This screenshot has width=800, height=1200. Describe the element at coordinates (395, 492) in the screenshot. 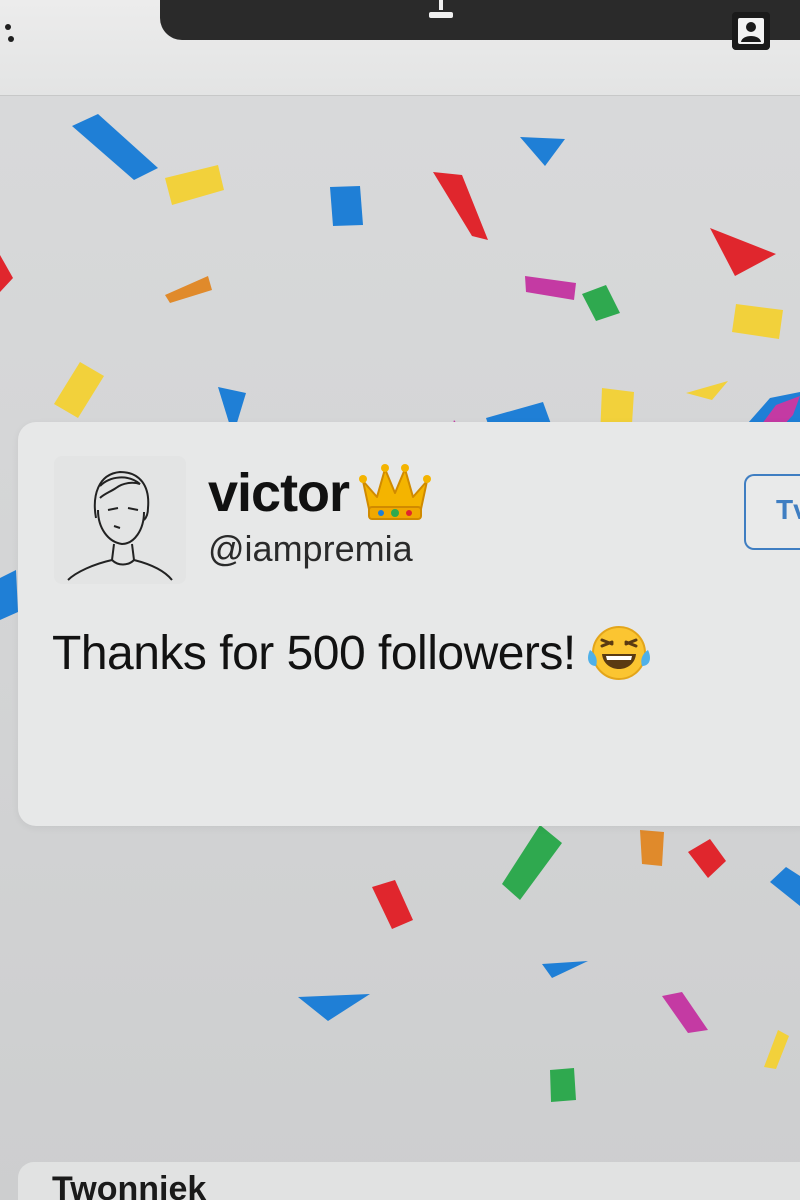

I see `crown-icon` at that location.